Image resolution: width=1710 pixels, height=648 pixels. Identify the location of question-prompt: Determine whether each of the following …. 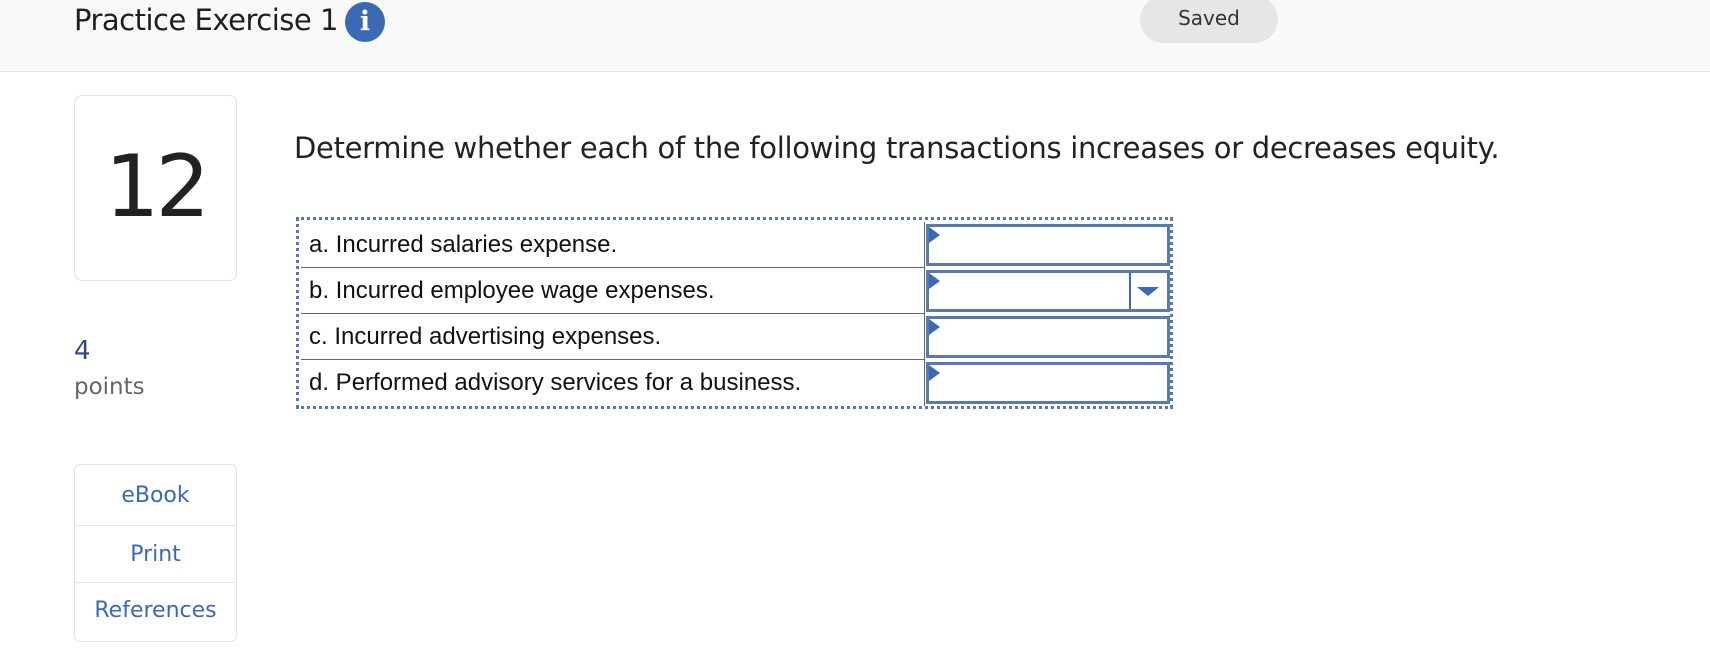
(897, 148).